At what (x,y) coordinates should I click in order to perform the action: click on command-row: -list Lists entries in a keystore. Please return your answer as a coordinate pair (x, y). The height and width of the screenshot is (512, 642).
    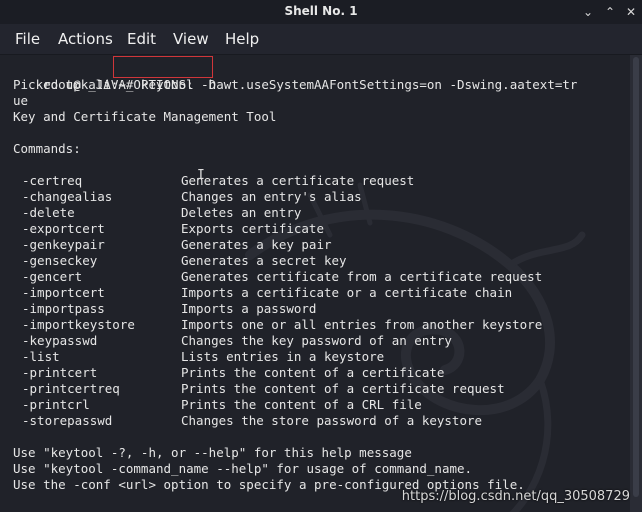
    Looking at the image, I should click on (313, 357).